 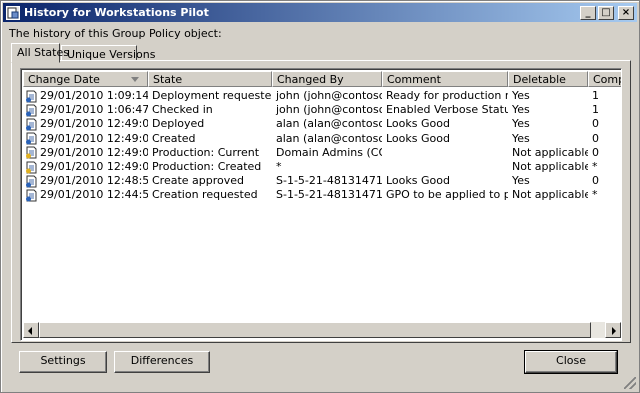 I want to click on tab-all-states: All States, so click(x=40, y=53).